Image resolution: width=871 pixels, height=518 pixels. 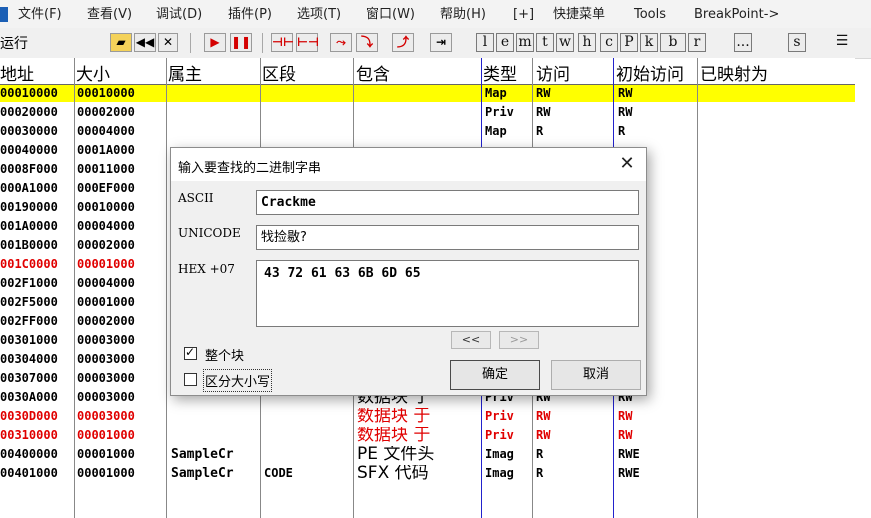 I want to click on run-button: ▶, so click(x=215, y=42).